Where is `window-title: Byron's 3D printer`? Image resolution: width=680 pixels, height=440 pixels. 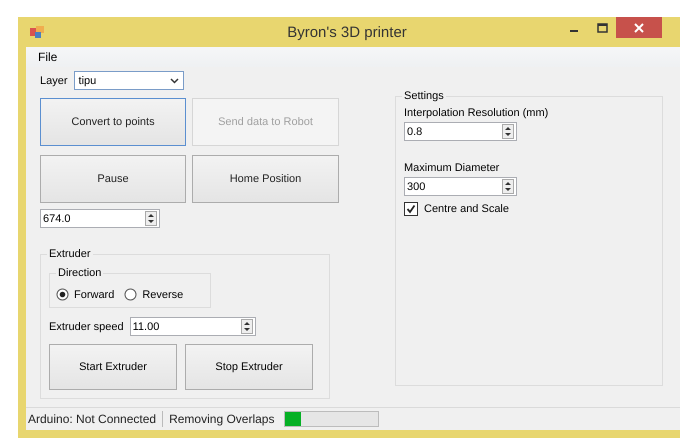 window-title: Byron's 3D printer is located at coordinates (347, 32).